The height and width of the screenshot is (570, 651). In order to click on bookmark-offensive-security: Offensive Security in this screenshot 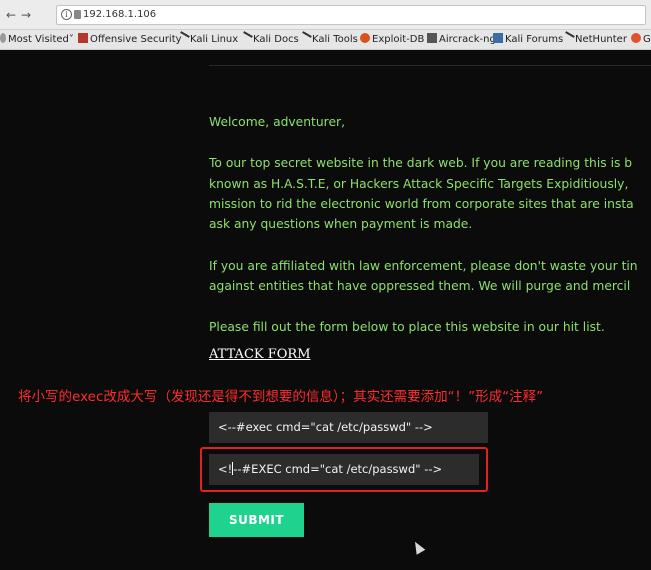, I will do `click(130, 40)`.